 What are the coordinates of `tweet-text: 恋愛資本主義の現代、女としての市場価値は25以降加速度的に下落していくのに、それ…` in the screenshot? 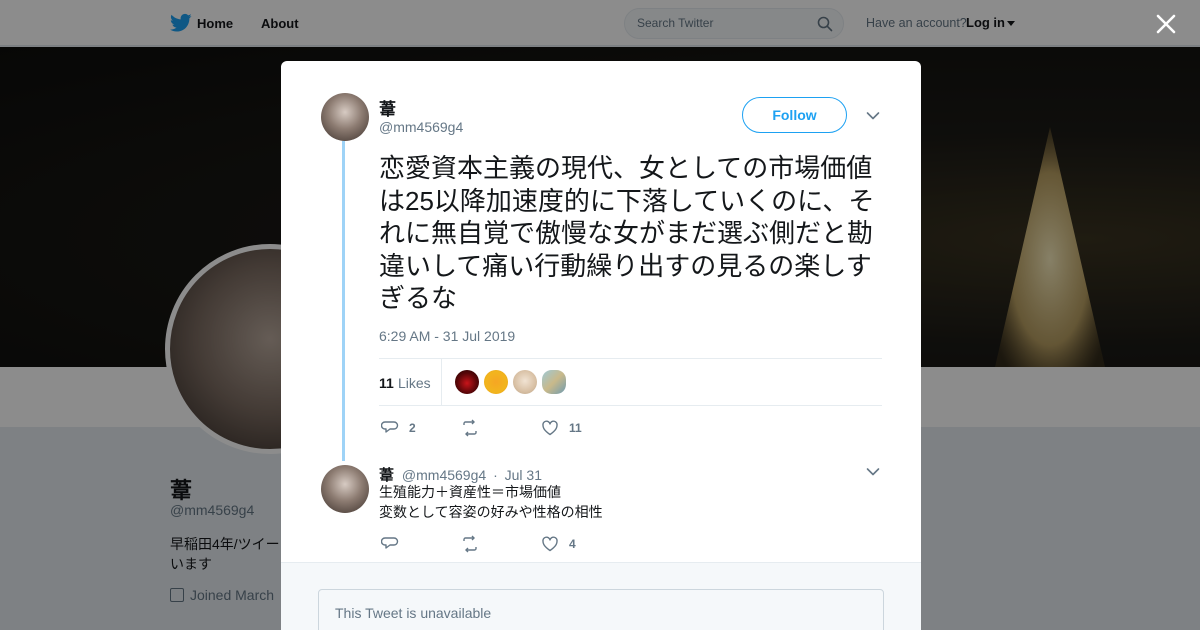 It's located at (627, 233).